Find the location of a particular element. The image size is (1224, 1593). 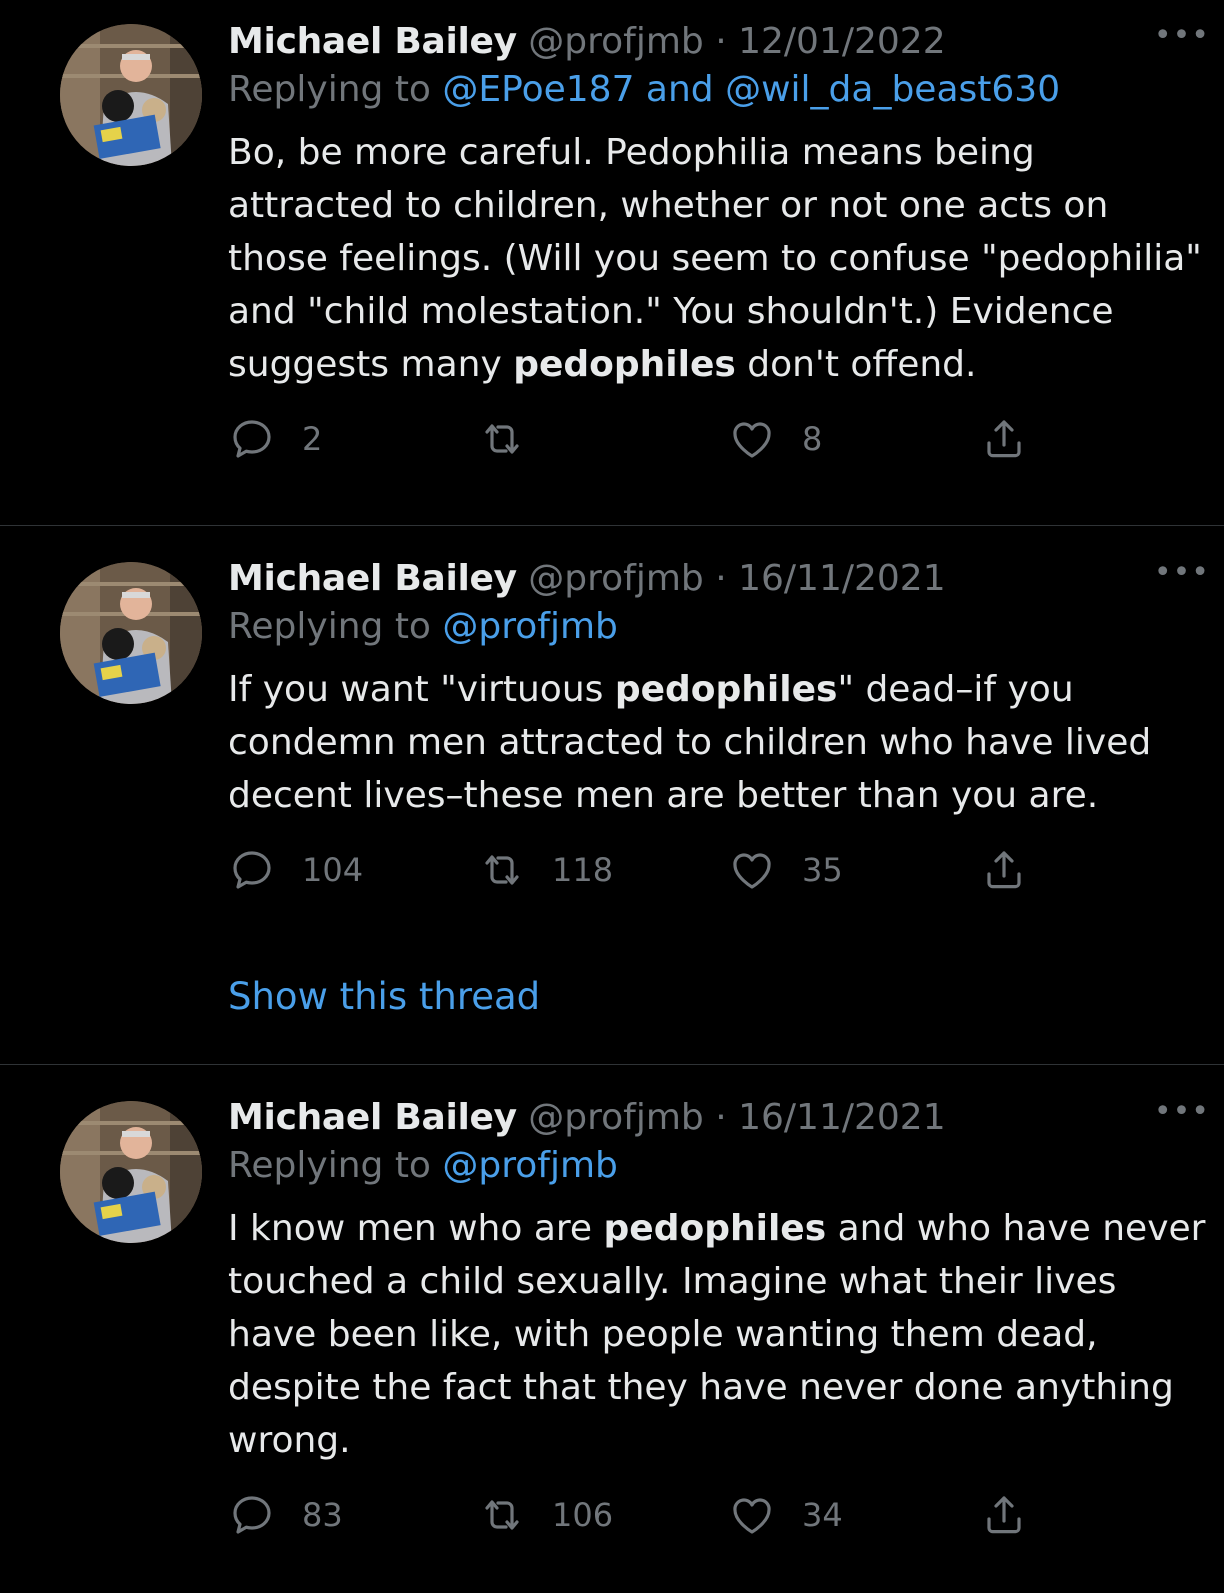

like-count: 8 is located at coordinates (812, 439).